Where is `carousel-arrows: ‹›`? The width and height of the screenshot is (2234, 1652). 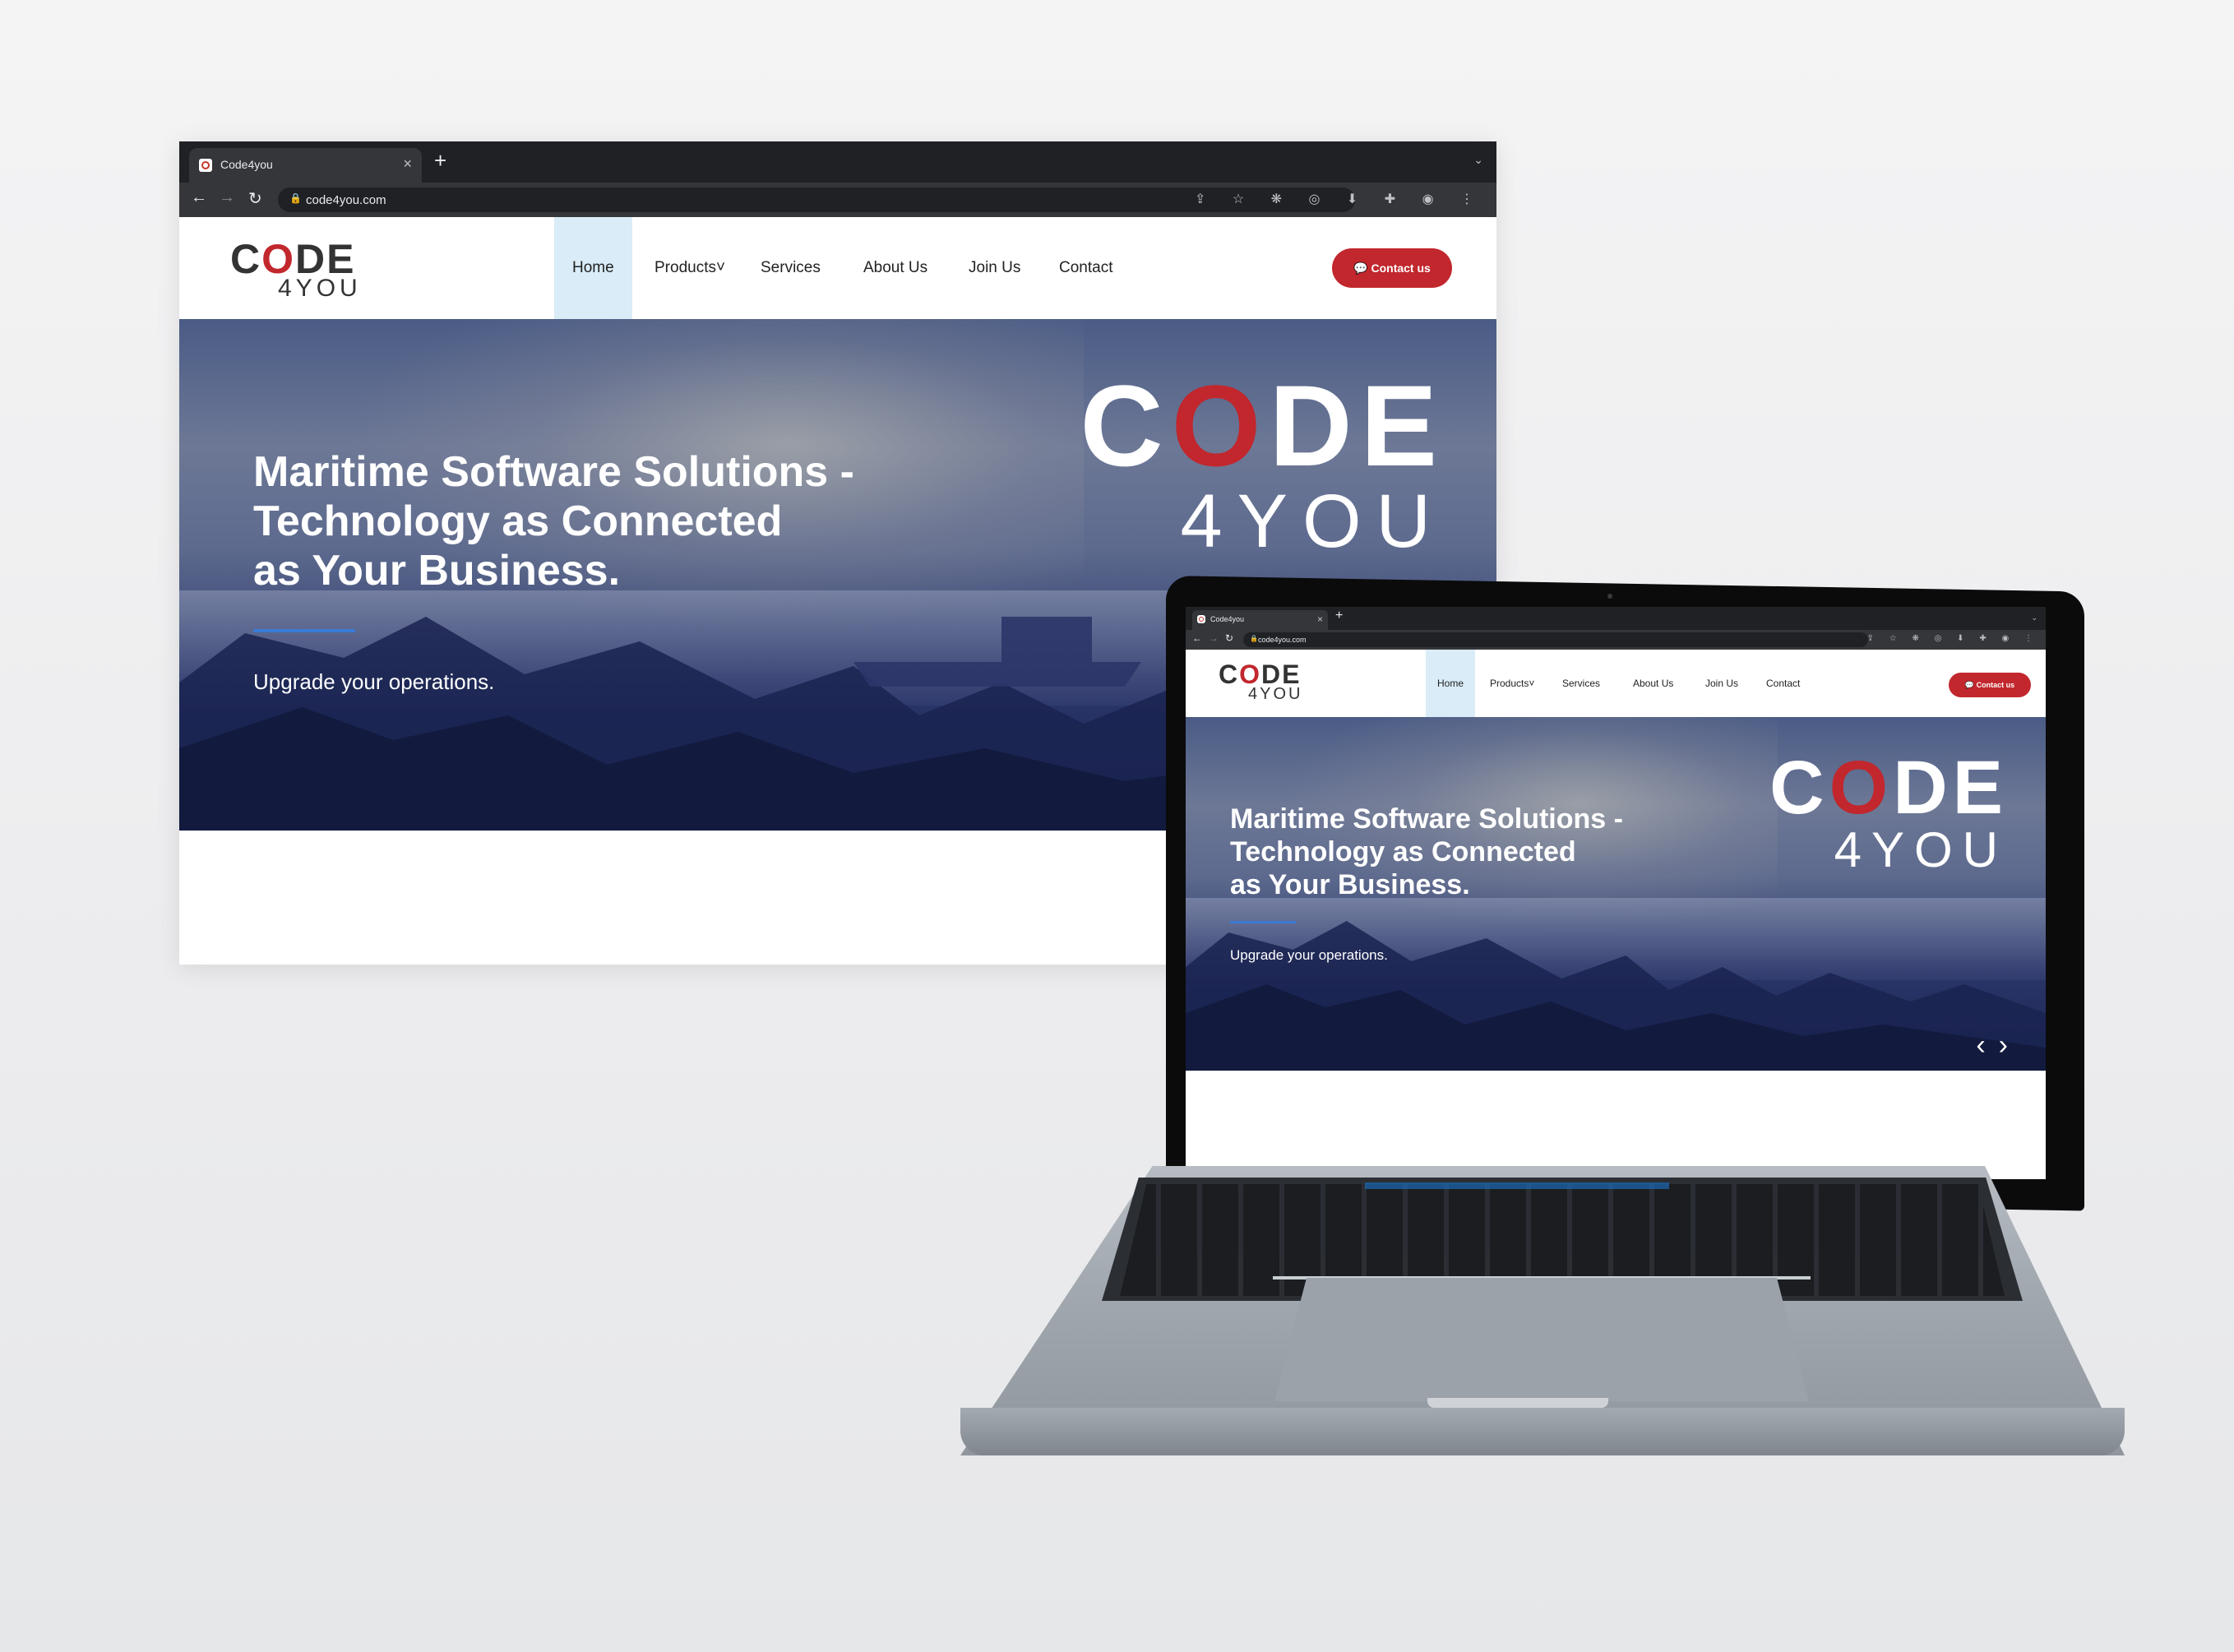 carousel-arrows: ‹› is located at coordinates (1998, 1046).